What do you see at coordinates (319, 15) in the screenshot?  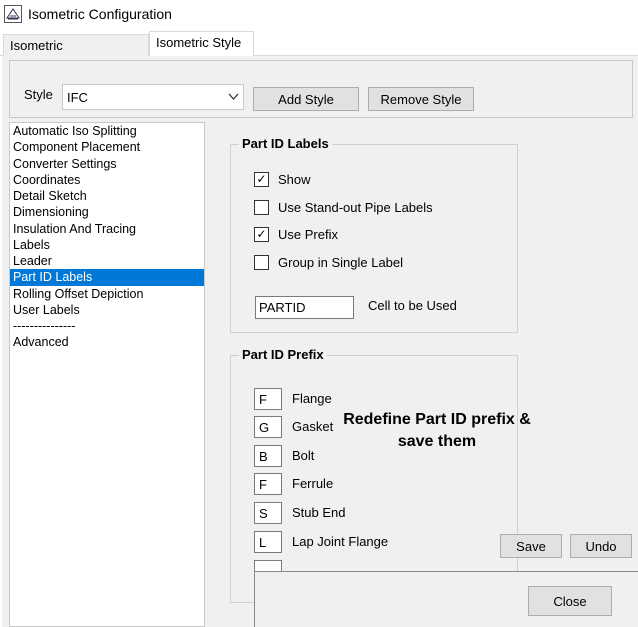 I see `title-bar: Isometric Configuration` at bounding box center [319, 15].